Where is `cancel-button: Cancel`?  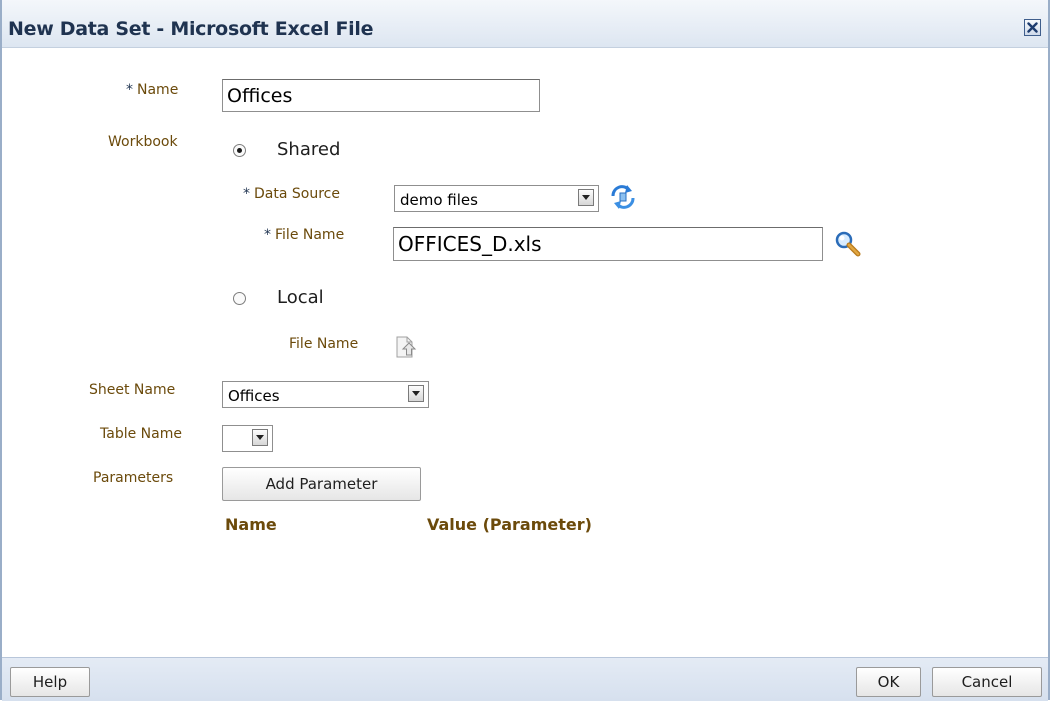 cancel-button: Cancel is located at coordinates (987, 682).